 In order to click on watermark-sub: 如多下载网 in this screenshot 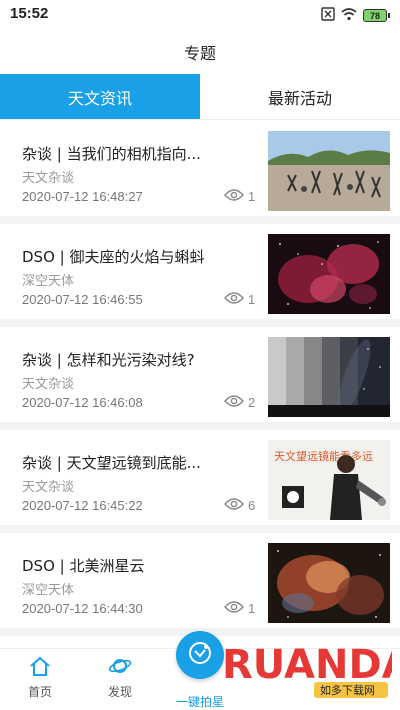, I will do `click(347, 690)`.